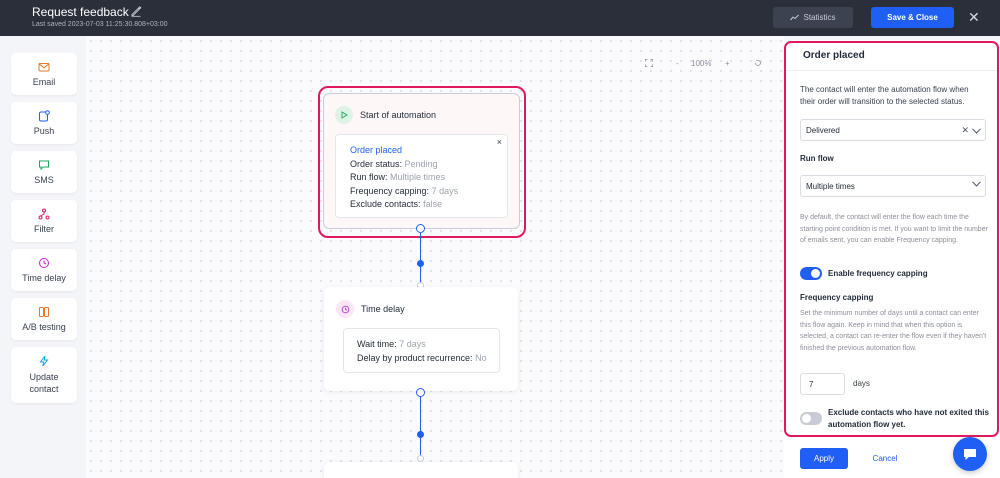 Image resolution: width=1000 pixels, height=478 pixels. Describe the element at coordinates (44, 278) in the screenshot. I see `tool-label: Time delay` at that location.